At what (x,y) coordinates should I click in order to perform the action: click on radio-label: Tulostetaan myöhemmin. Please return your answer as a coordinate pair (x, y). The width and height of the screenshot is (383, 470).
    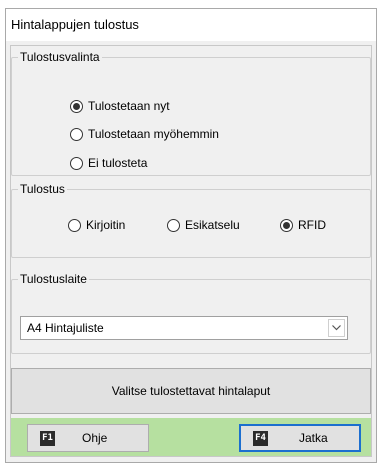
    Looking at the image, I should click on (153, 134).